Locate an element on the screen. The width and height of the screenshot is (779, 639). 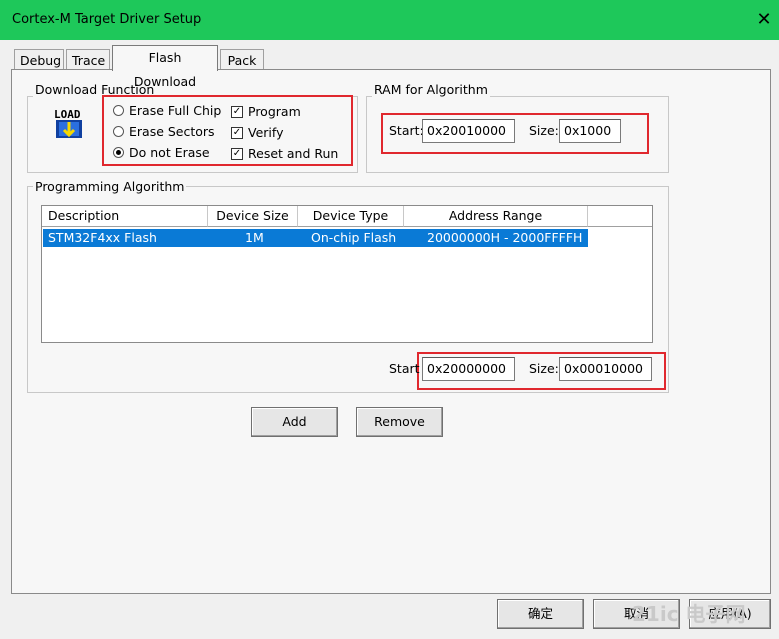
erase-sectors-label: Erase Sectors is located at coordinates (172, 131).